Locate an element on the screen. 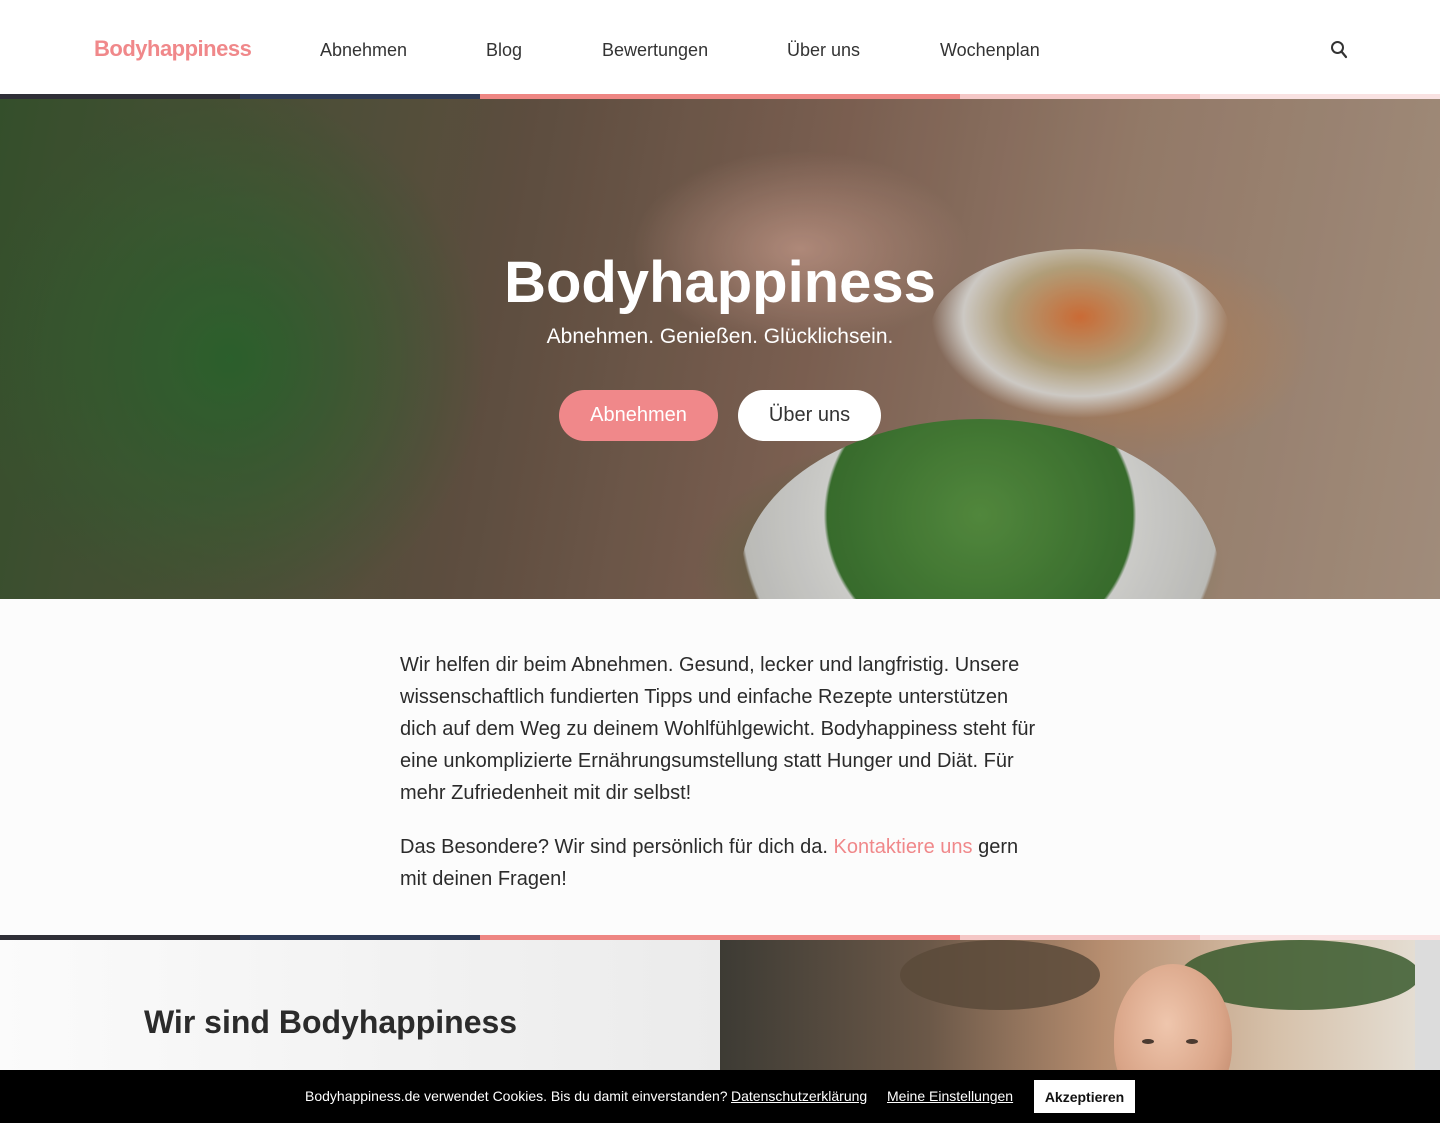 The width and height of the screenshot is (1440, 1123). search-icon is located at coordinates (1339, 50).